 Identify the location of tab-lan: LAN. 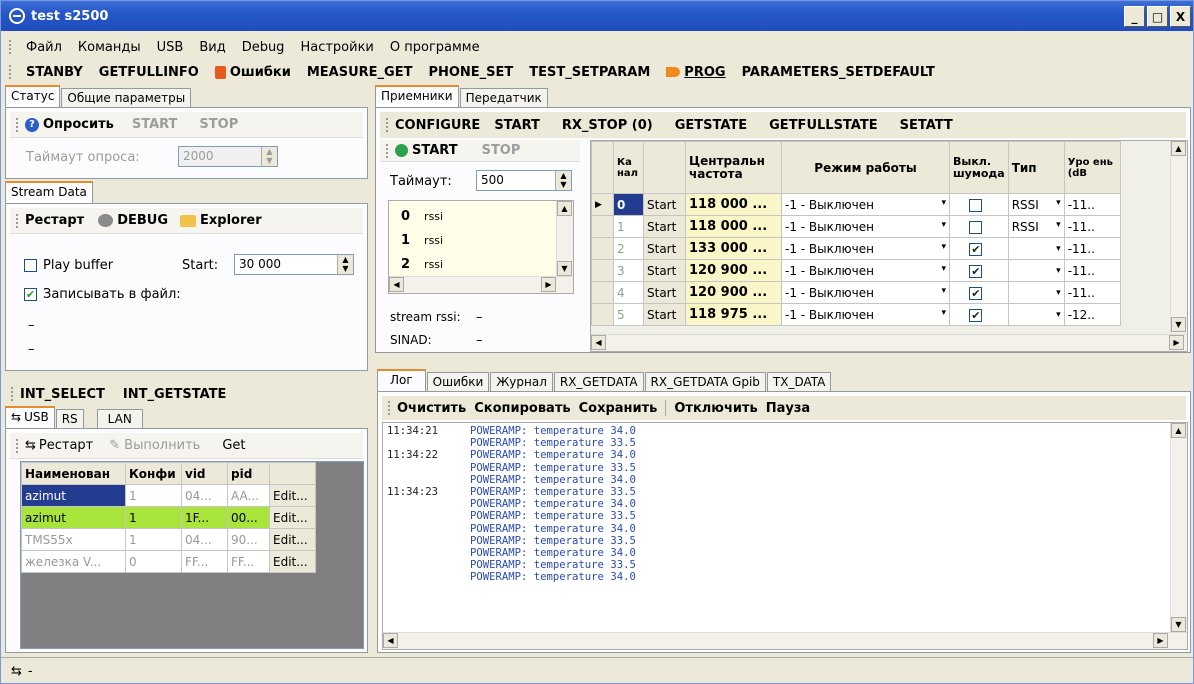
(119, 418).